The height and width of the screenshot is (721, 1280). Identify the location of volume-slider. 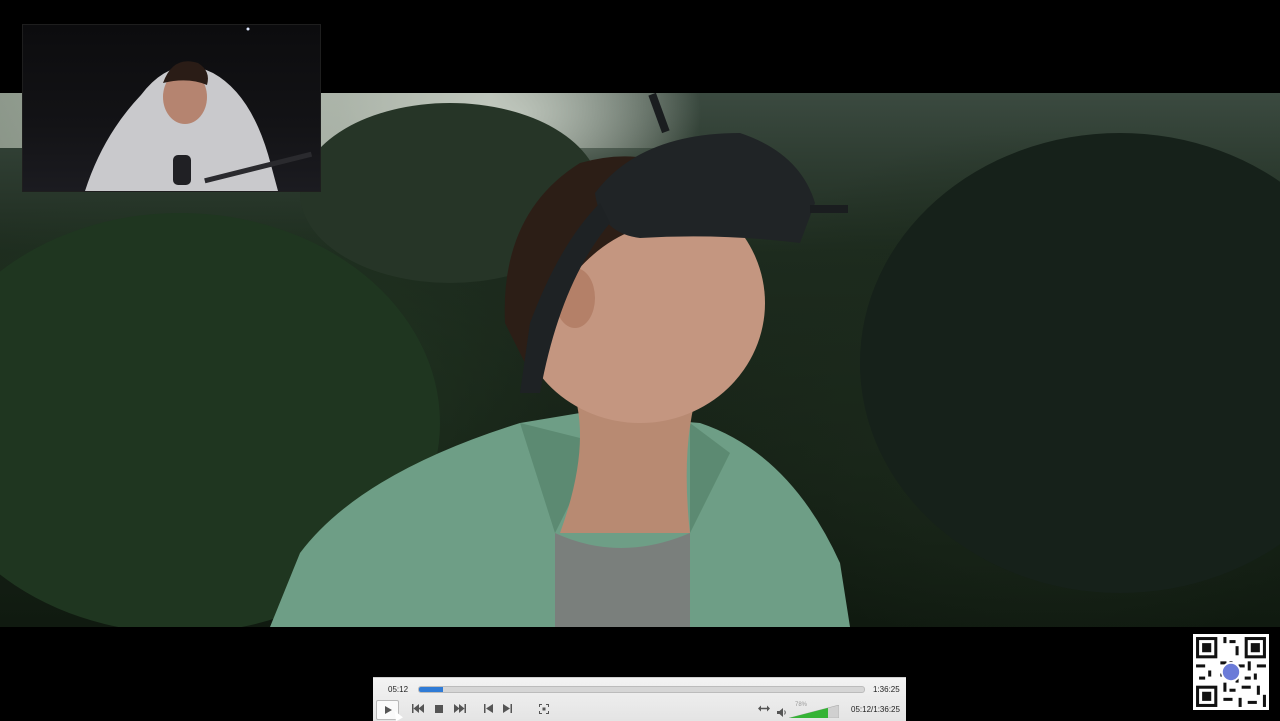
(814, 711).